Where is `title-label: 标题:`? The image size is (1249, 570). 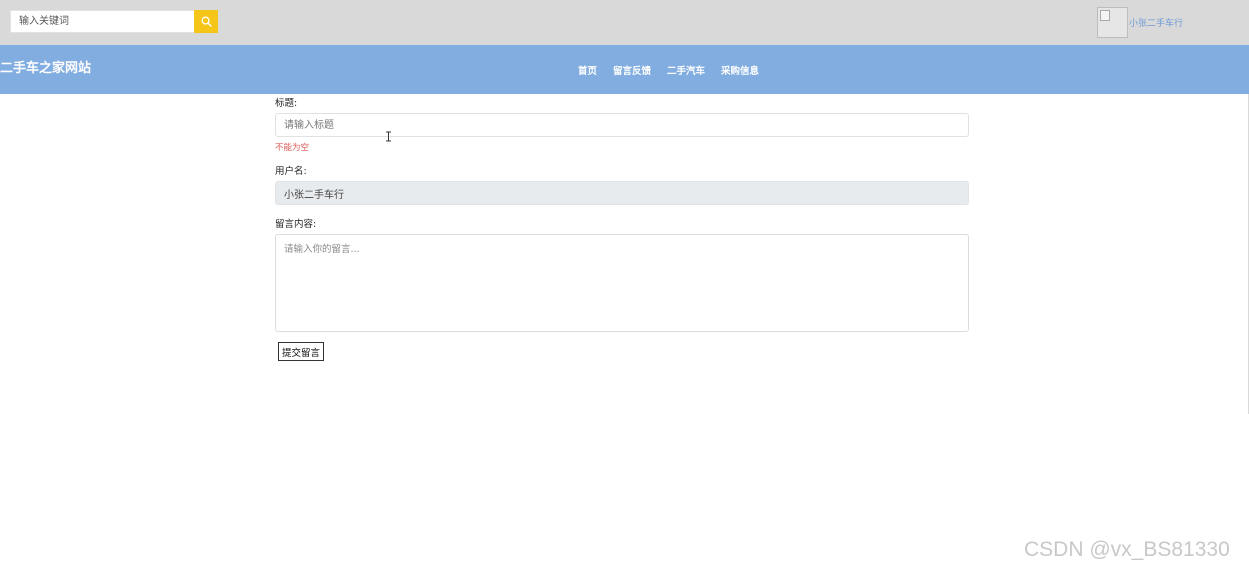
title-label: 标题: is located at coordinates (286, 103).